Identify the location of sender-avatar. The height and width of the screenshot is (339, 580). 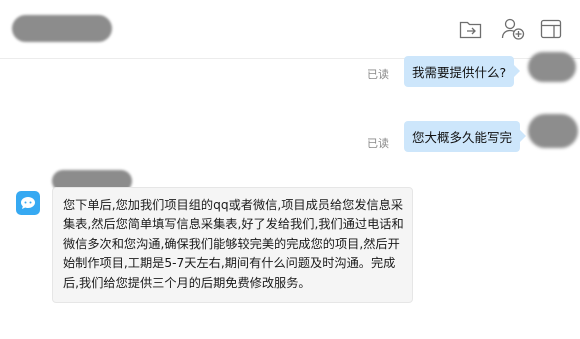
(28, 203).